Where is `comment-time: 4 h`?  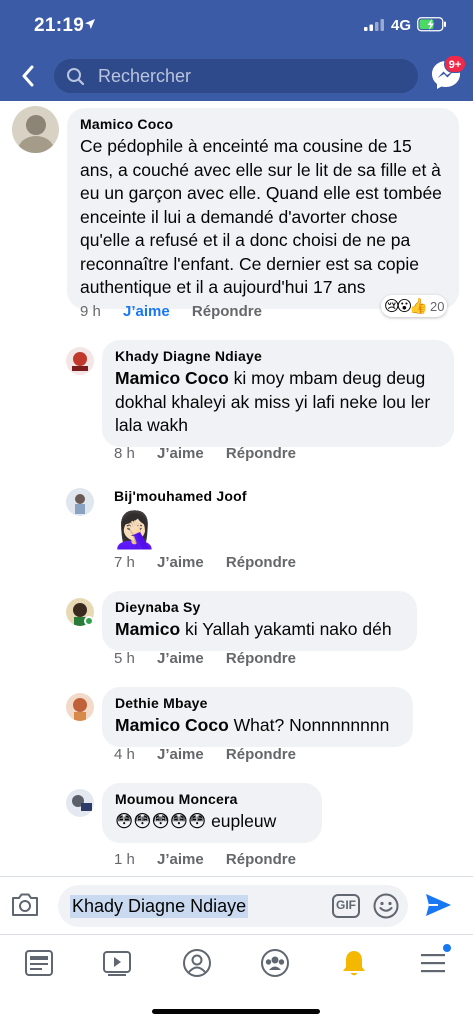
comment-time: 4 h is located at coordinates (124, 754).